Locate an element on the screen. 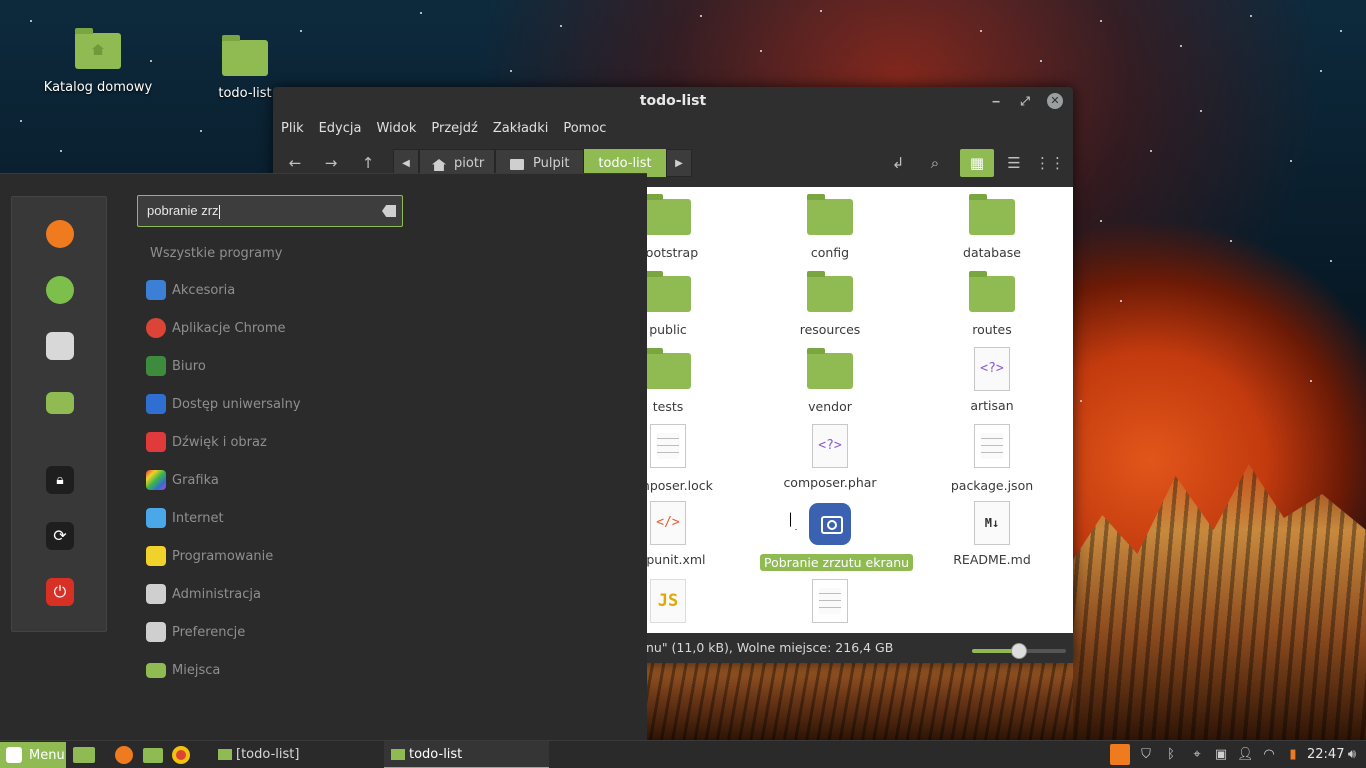 Image resolution: width=1366 pixels, height=768 pixels. file-item: <?> composer.phar is located at coordinates (830, 457).